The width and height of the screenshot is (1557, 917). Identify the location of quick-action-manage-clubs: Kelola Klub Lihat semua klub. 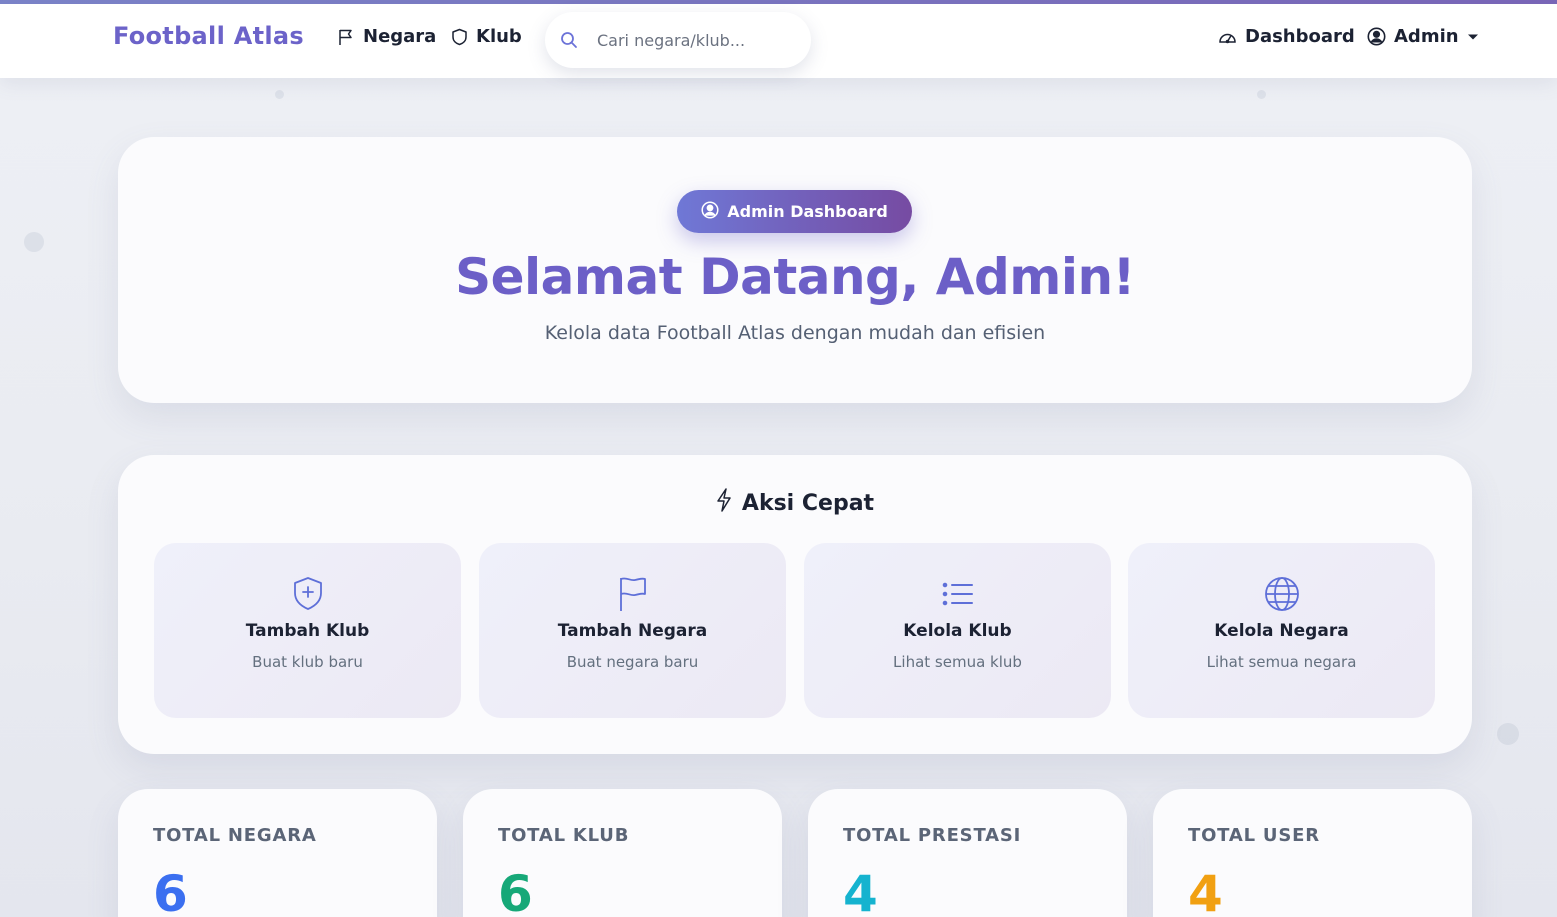
(957, 630).